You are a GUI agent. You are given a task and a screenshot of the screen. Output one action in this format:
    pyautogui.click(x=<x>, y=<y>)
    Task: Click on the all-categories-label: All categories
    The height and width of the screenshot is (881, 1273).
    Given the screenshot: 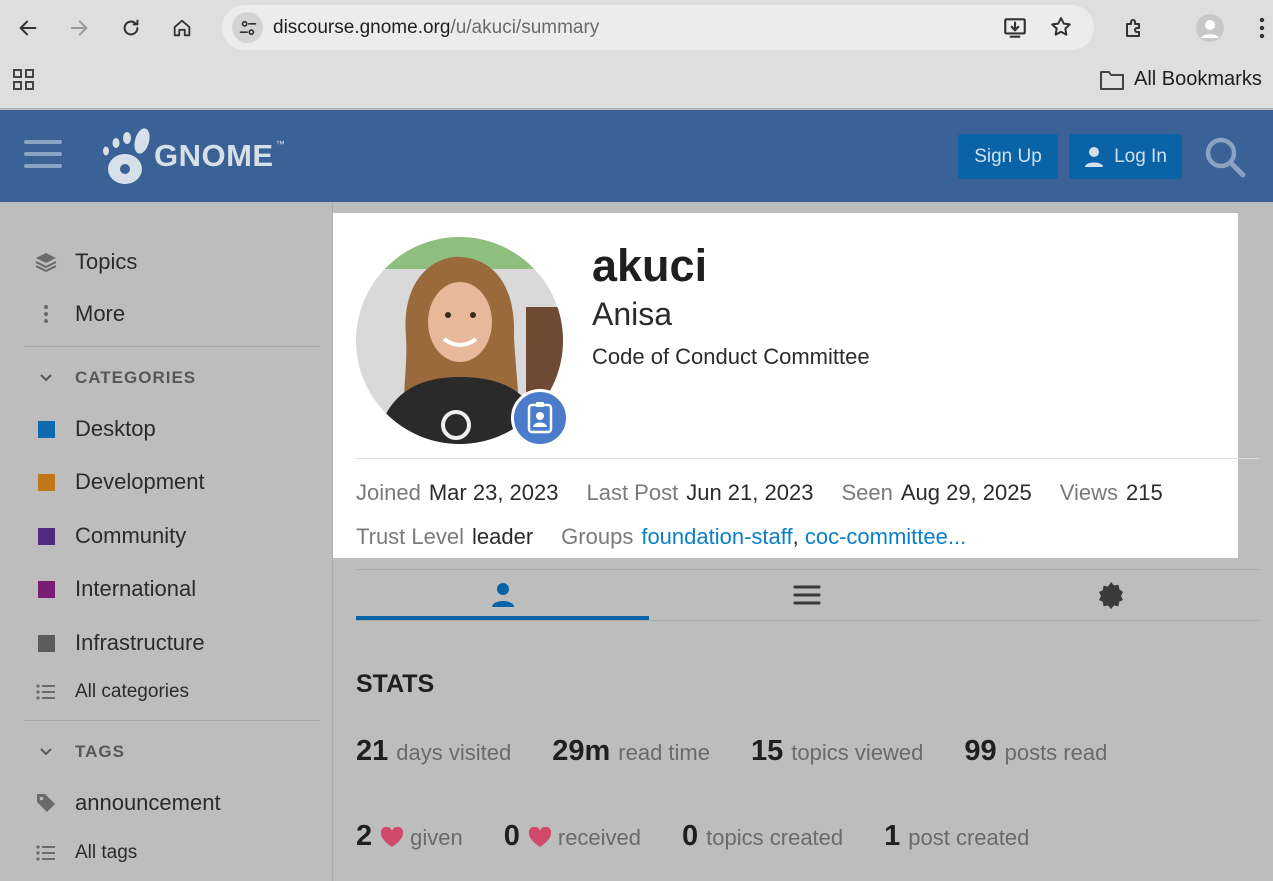 What is the action you would take?
    pyautogui.click(x=132, y=691)
    